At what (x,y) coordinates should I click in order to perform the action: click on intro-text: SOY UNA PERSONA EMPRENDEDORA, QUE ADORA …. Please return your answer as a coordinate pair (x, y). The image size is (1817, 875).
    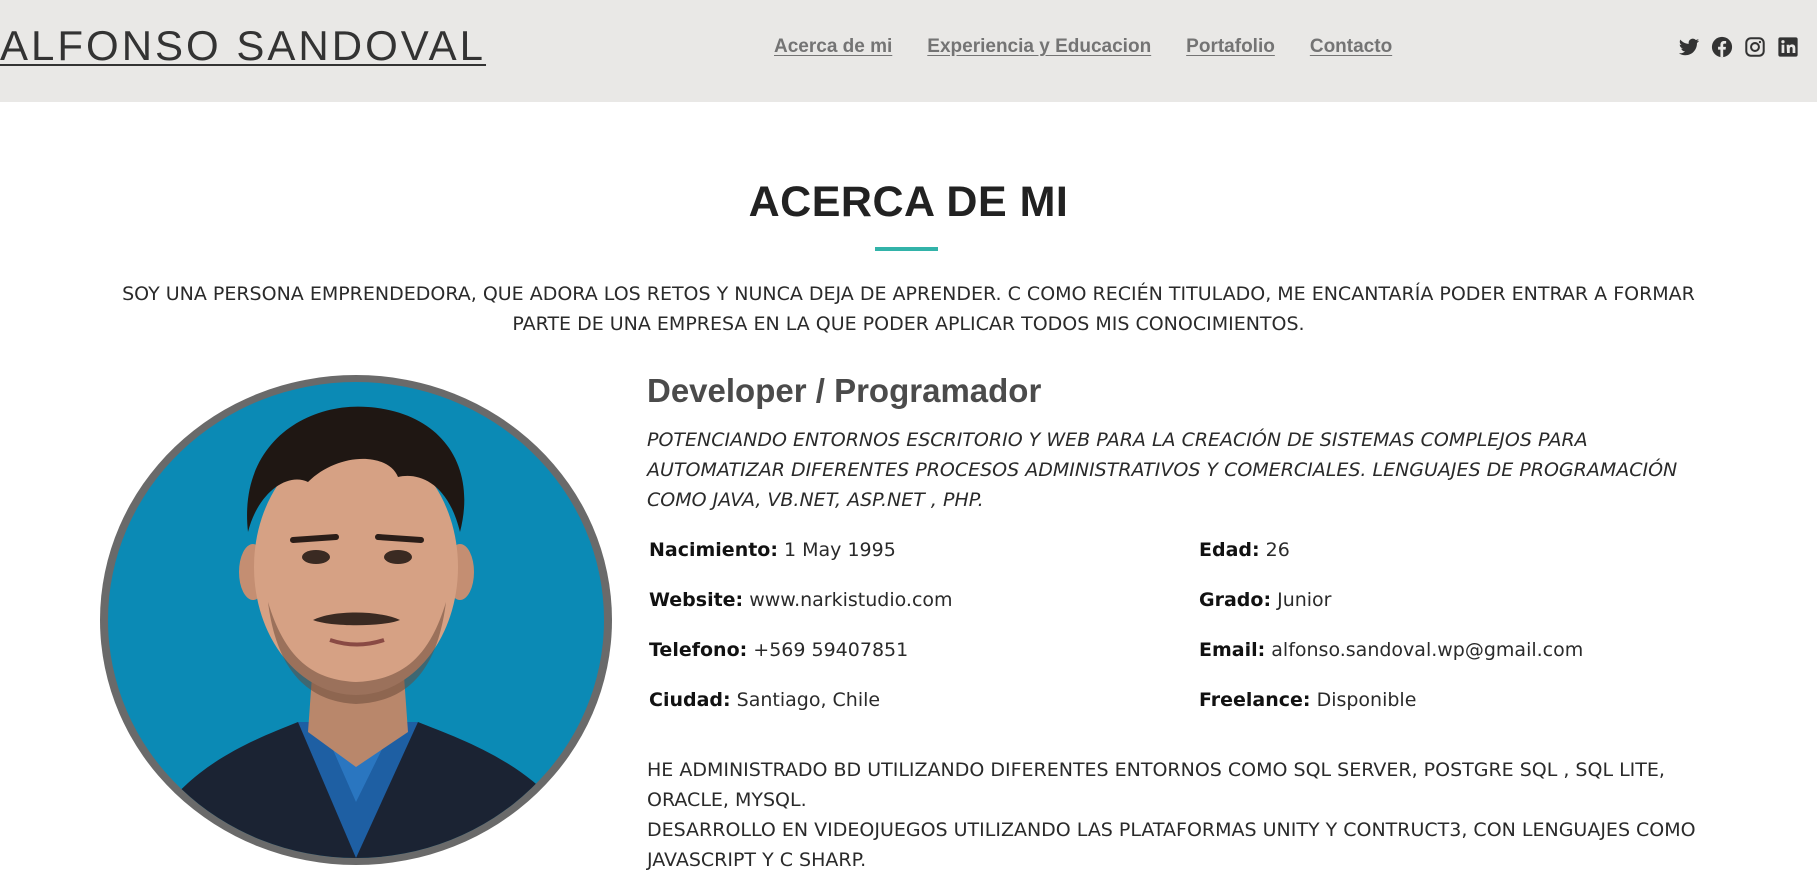
    Looking at the image, I should click on (908, 309).